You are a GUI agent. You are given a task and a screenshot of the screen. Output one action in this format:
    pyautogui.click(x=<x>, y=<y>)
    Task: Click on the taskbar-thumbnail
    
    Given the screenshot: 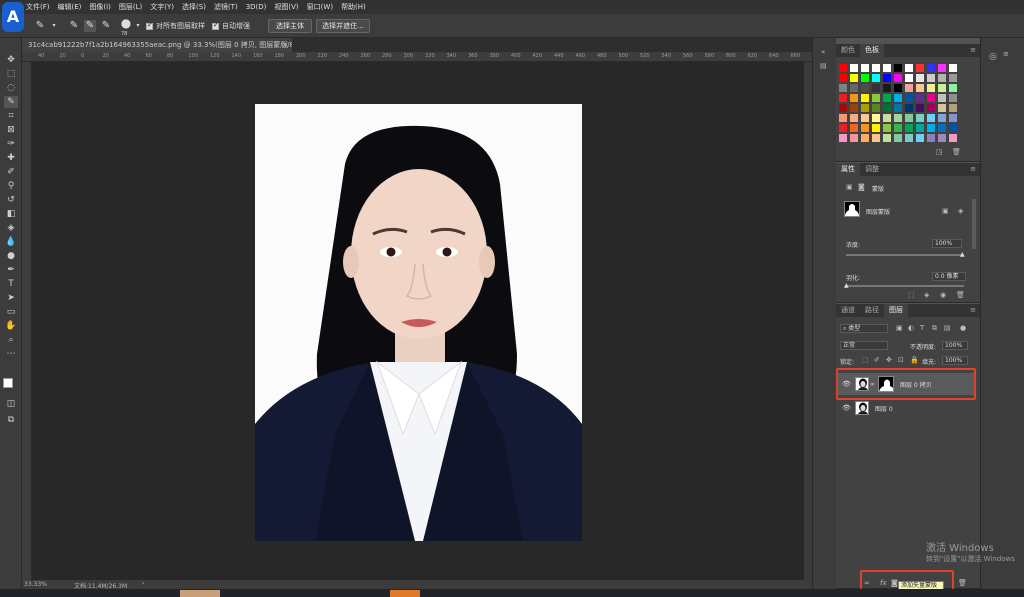 What is the action you would take?
    pyautogui.click(x=200, y=593)
    